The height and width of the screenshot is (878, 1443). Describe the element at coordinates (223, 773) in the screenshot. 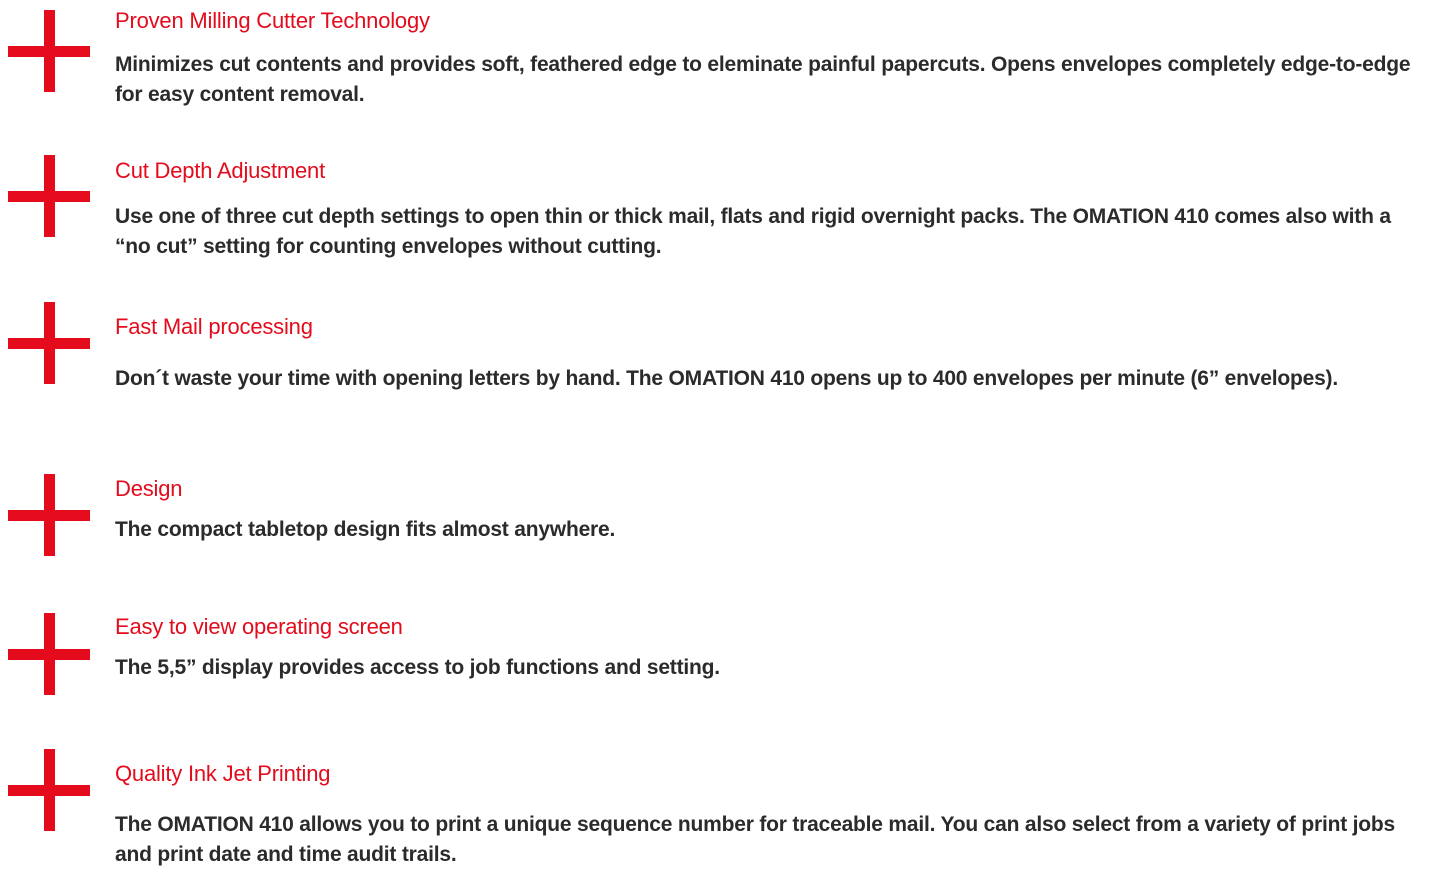

I see `feature-title: Quality Ink Jet Printing` at that location.